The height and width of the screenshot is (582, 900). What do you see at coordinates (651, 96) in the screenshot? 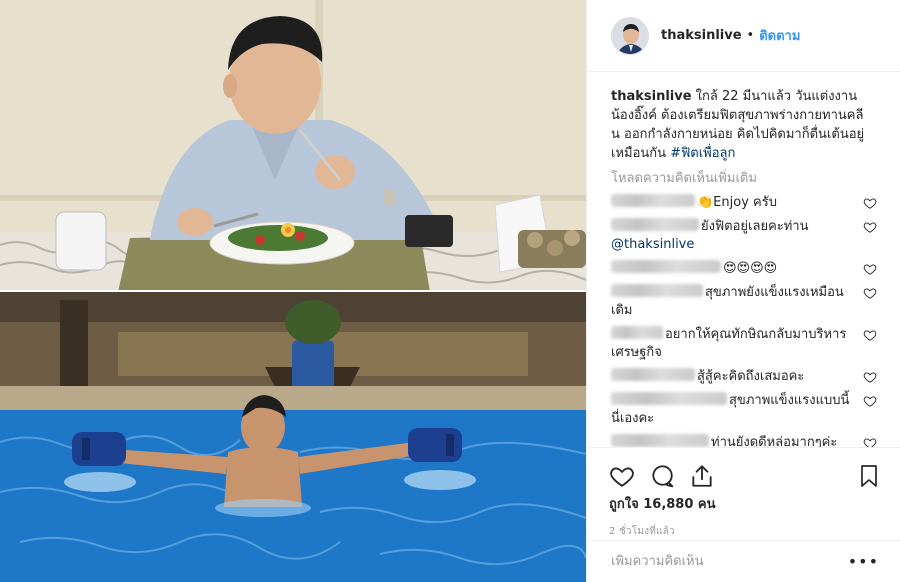
I see `caption-username: thaksinlive` at bounding box center [651, 96].